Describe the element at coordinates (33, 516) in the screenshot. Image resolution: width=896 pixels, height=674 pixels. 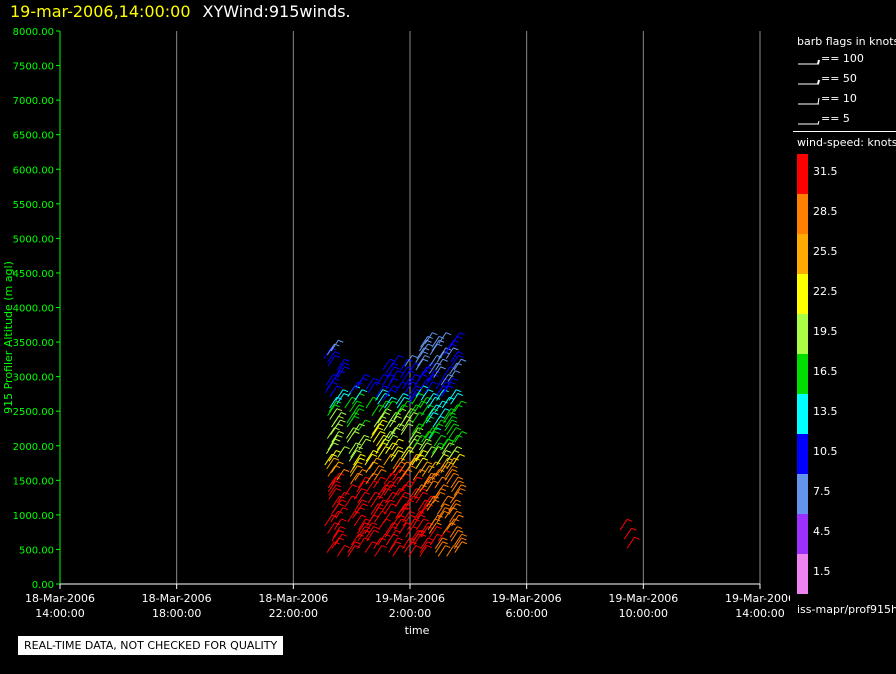
I see `y-tick-label: 1000.00` at that location.